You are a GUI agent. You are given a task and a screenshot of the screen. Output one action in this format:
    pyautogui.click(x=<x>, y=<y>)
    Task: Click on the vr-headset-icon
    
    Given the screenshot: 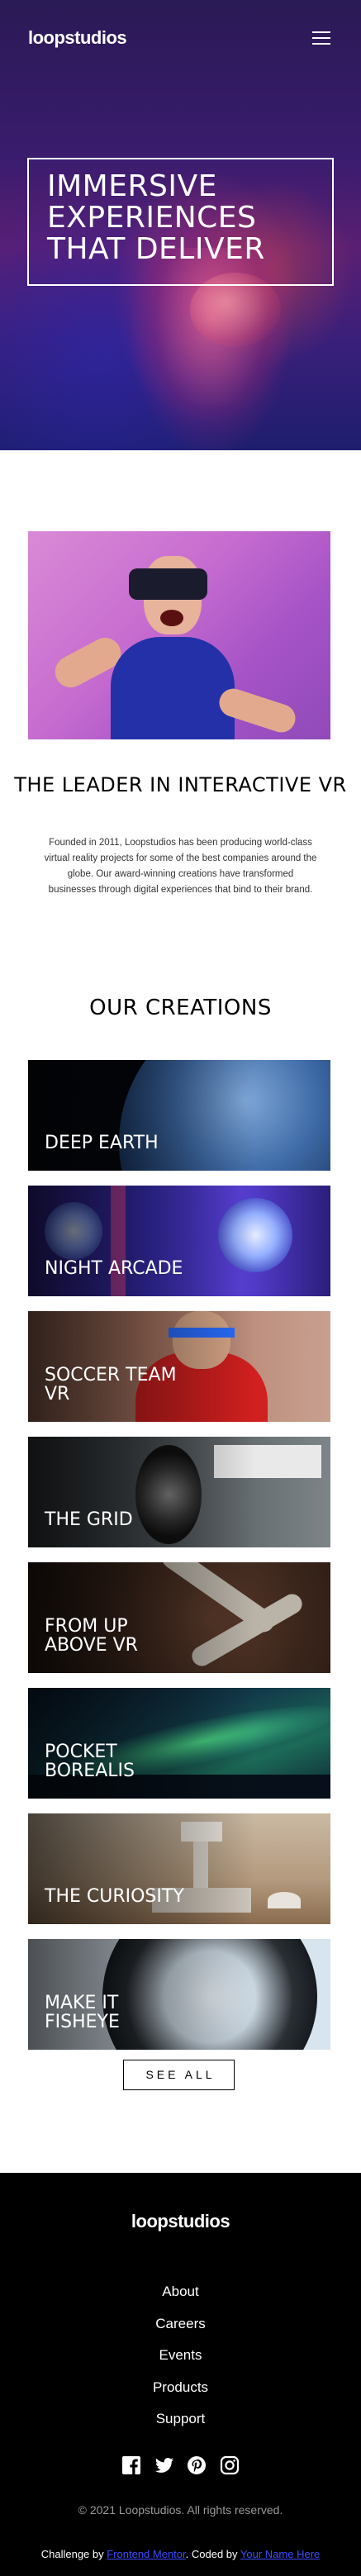 What is the action you would take?
    pyautogui.click(x=168, y=584)
    